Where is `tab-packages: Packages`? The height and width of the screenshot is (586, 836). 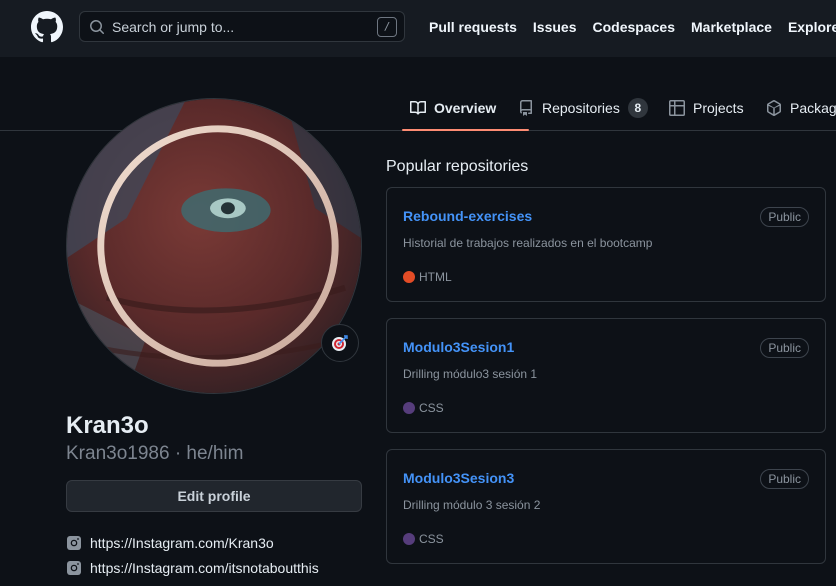 tab-packages: Packages is located at coordinates (801, 108).